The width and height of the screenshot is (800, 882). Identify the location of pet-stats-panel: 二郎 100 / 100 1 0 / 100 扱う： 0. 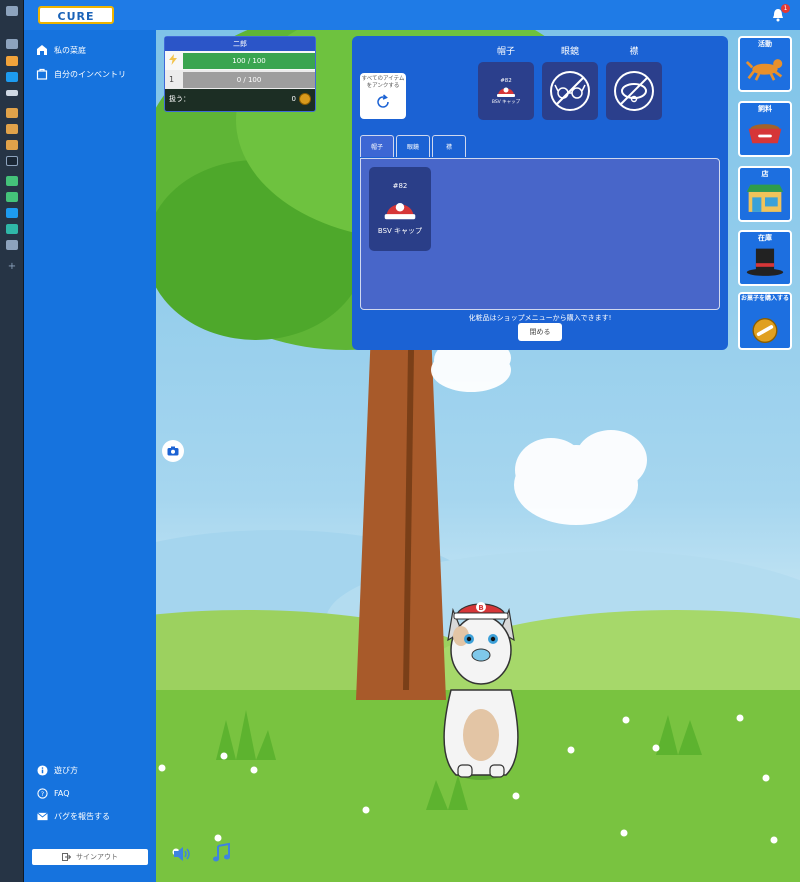
(240, 74).